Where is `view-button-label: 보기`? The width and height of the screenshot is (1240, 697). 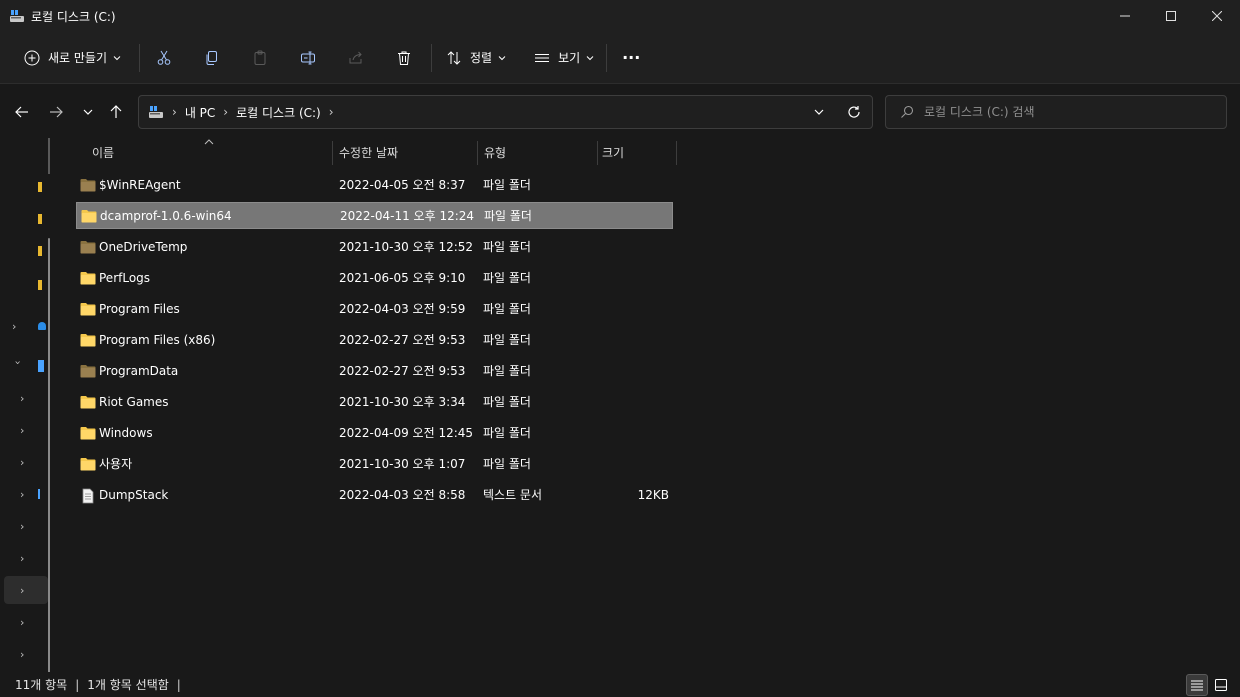
view-button-label: 보기 is located at coordinates (569, 58).